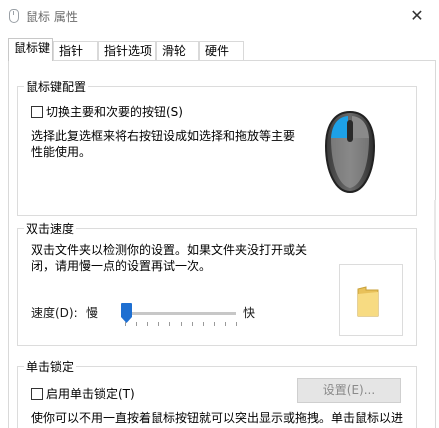  Describe the element at coordinates (114, 112) in the screenshot. I see `switch-buttons-label: 切换主要和次要的按钮(S)` at that location.